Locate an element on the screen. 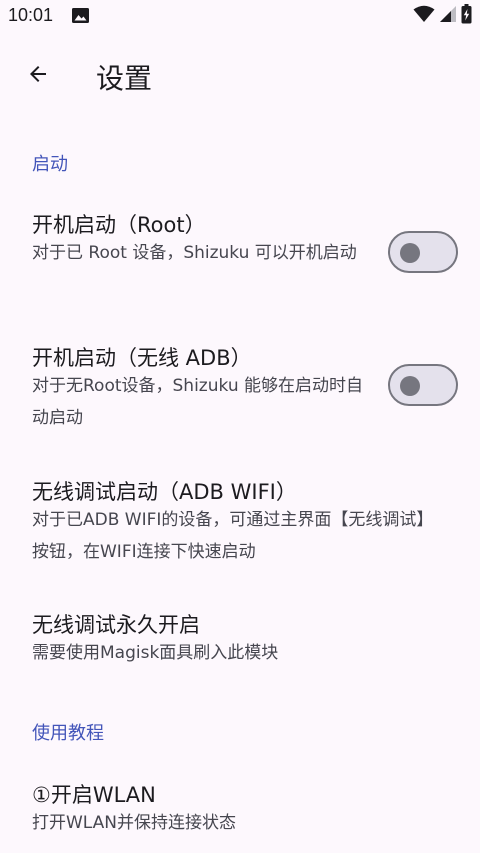 This screenshot has height=853, width=480. status-bar: 10:01 is located at coordinates (240, 16).